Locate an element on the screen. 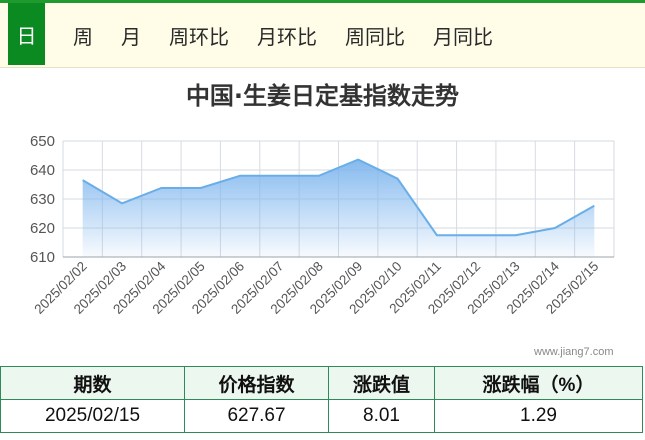 This screenshot has height=440, width=645. y-tick-label: 630 is located at coordinates (42, 199).